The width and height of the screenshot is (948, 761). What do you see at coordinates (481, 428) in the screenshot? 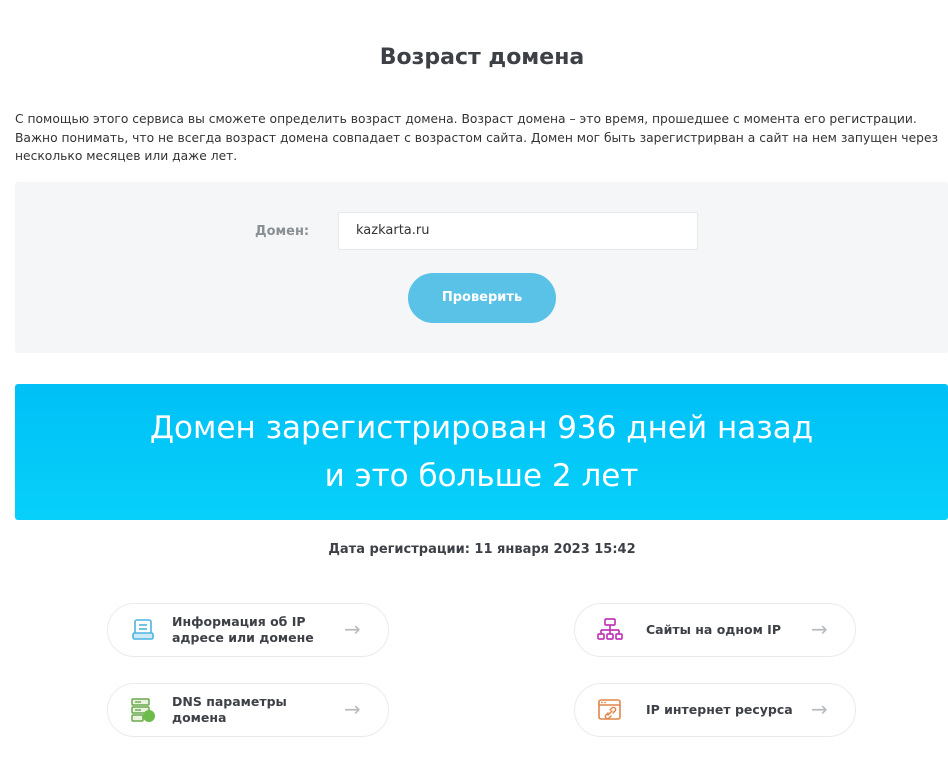
I see `result-line-1: Домен зарегистрирован 936 дней назад` at bounding box center [481, 428].